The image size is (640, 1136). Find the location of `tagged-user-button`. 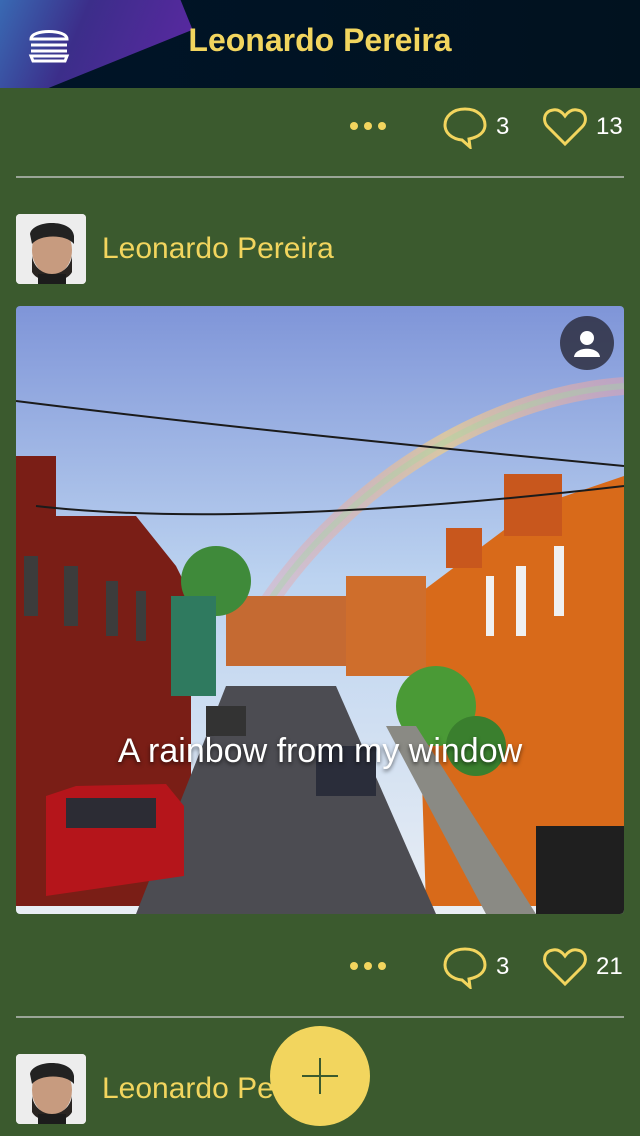

tagged-user-button is located at coordinates (587, 343).